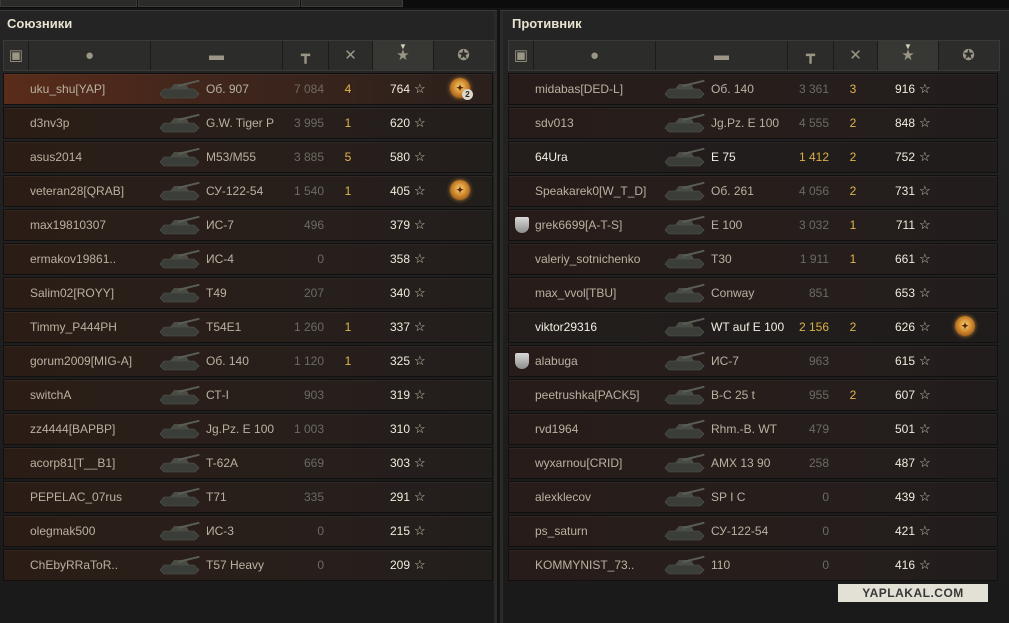 This screenshot has height=623, width=1009. Describe the element at coordinates (818, 463) in the screenshot. I see `damage-value: 258` at that location.